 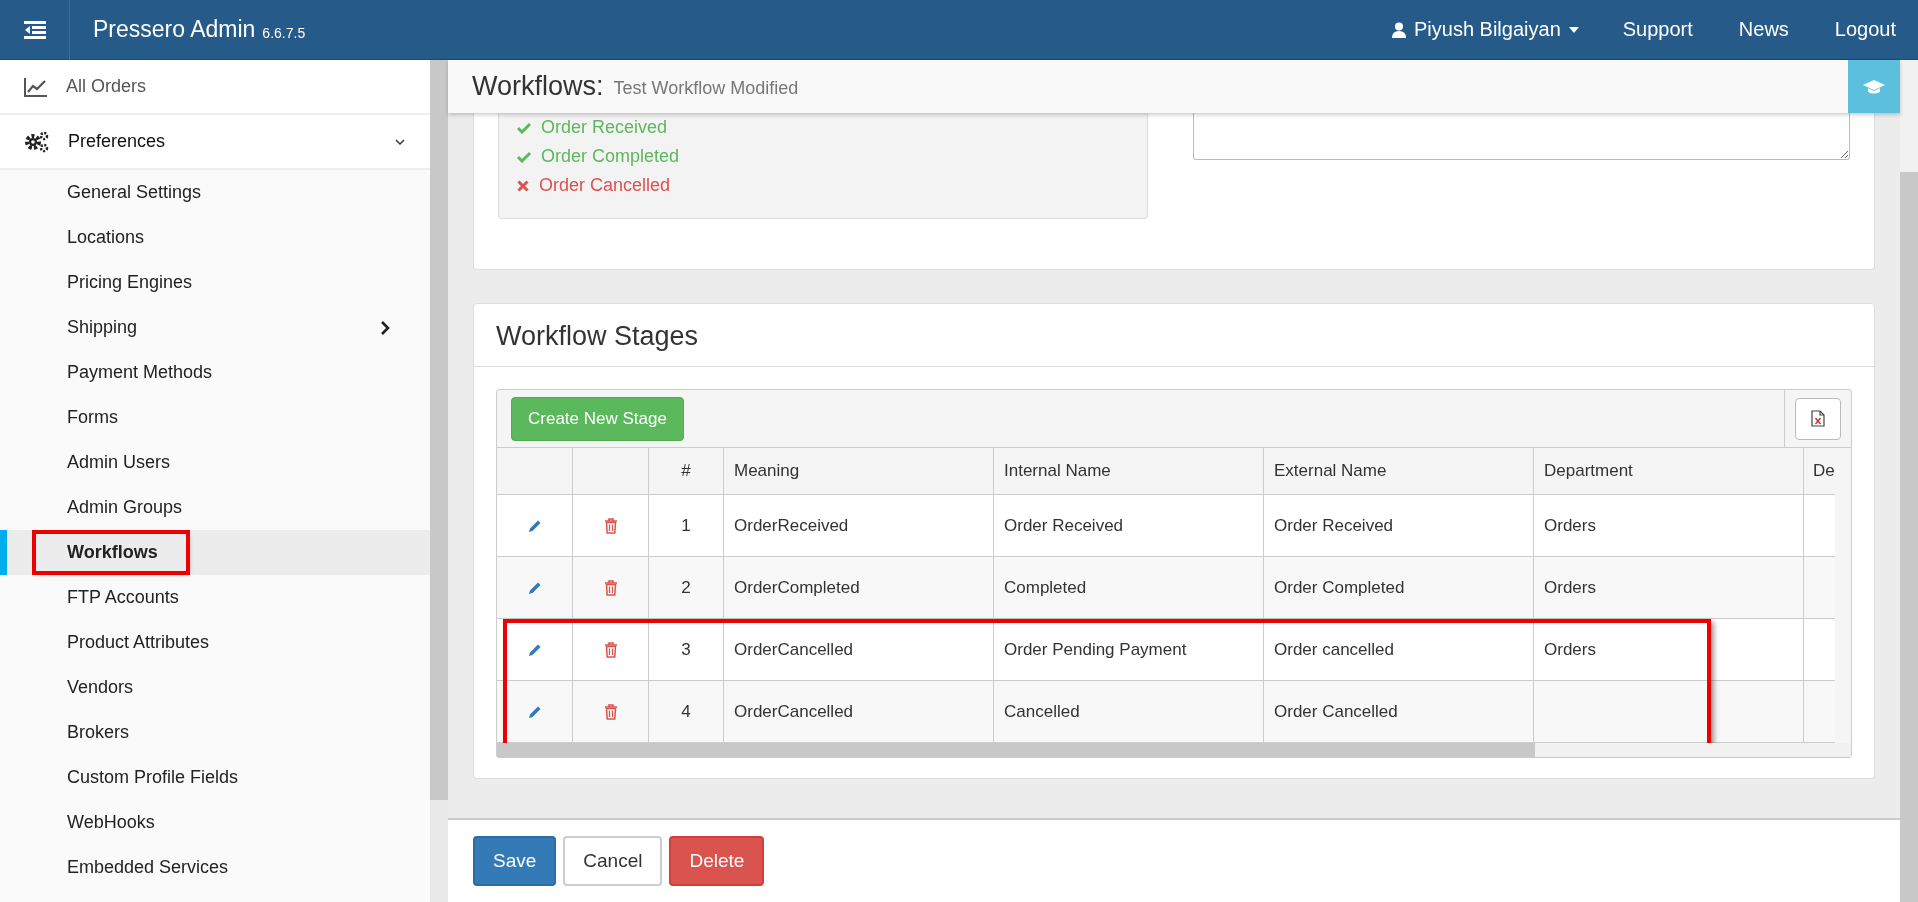 I want to click on table-cell: 1, so click(x=686, y=525).